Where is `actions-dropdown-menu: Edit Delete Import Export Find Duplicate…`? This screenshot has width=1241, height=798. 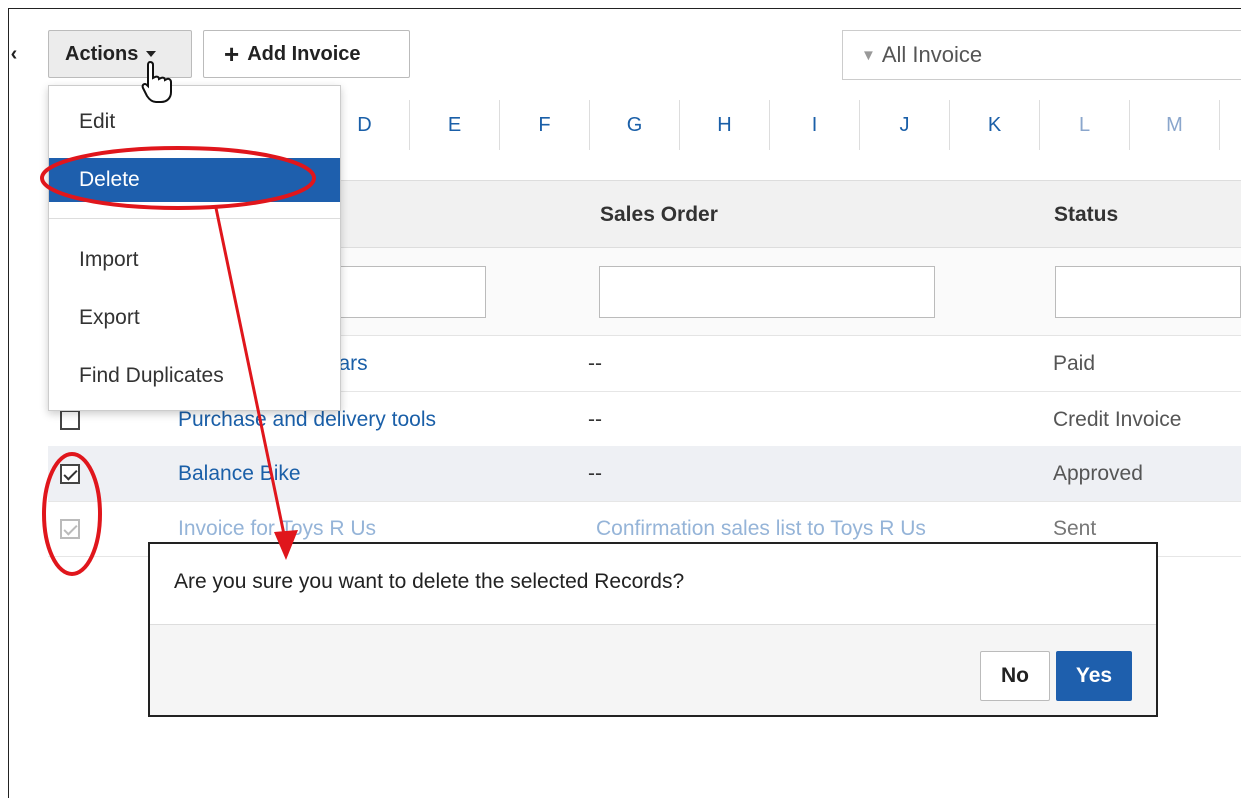 actions-dropdown-menu: Edit Delete Import Export Find Duplicate… is located at coordinates (194, 248).